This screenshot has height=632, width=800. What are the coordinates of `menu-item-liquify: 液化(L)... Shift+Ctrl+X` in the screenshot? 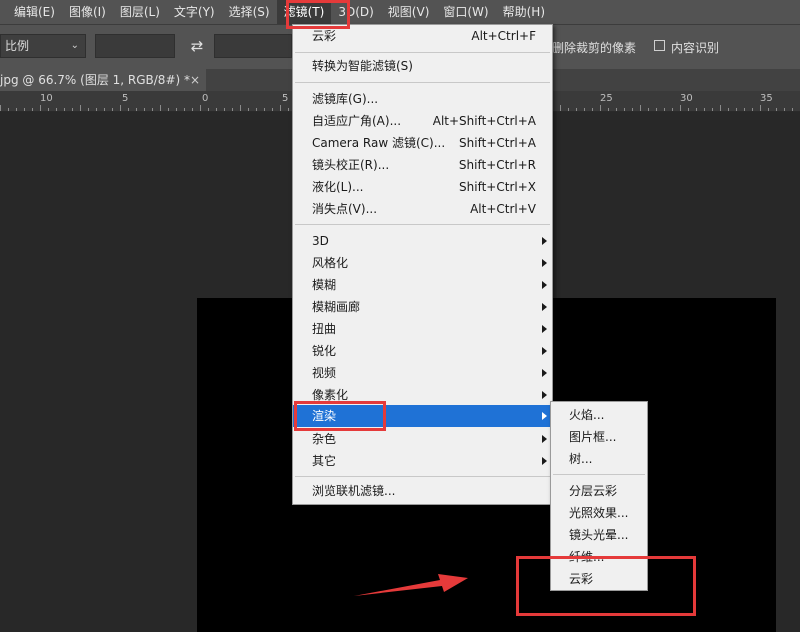 It's located at (422, 187).